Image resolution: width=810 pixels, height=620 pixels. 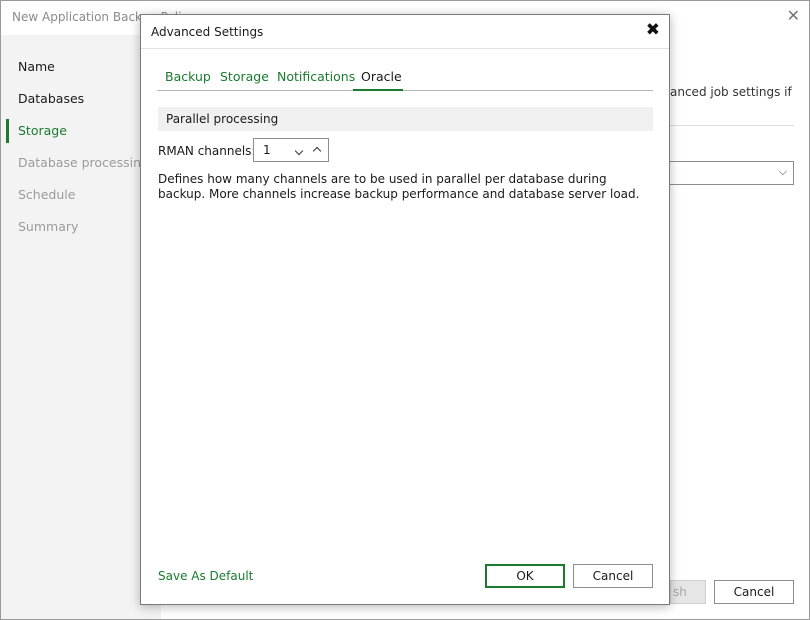 What do you see at coordinates (207, 32) in the screenshot?
I see `dialog-title: Advanced Settings` at bounding box center [207, 32].